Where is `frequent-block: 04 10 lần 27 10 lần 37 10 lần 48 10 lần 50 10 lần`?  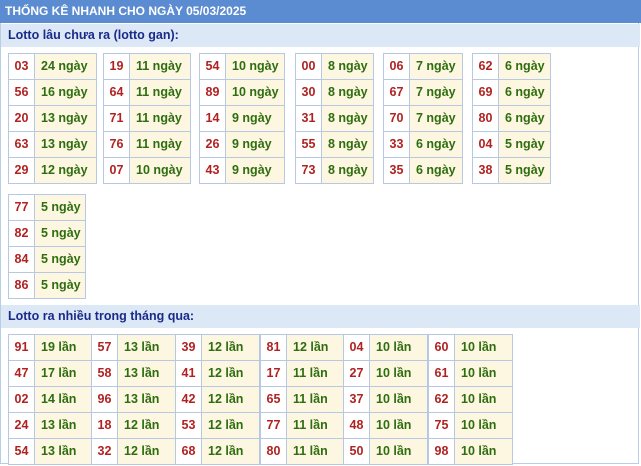
frequent-block: 04 10 lần 27 10 lần 37 10 lần 48 10 lần 50 10 lần is located at coordinates (385, 399).